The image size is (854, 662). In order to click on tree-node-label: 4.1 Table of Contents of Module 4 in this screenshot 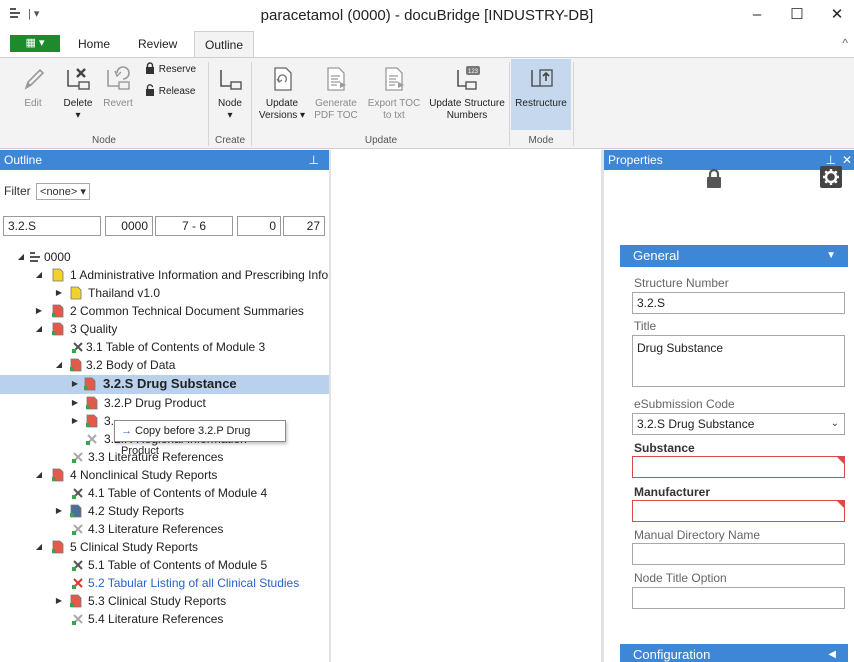, I will do `click(178, 493)`.